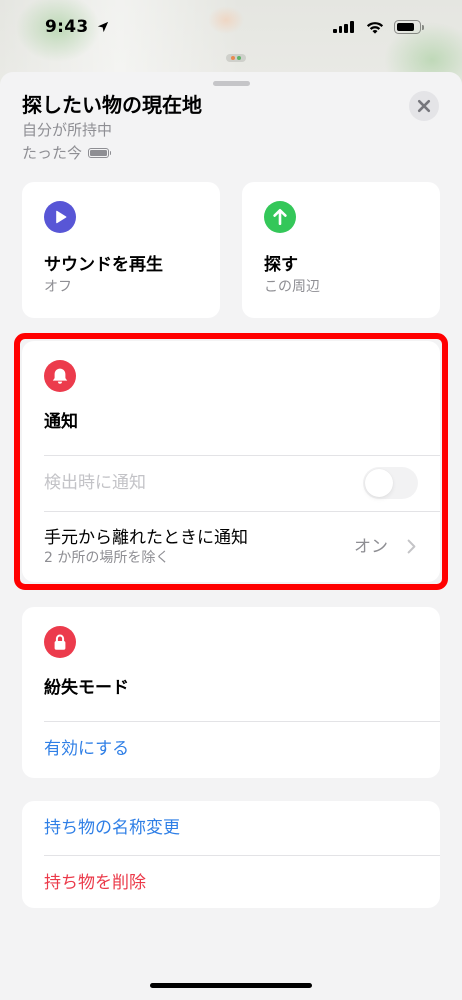 Image resolution: width=462 pixels, height=1000 pixels. What do you see at coordinates (375, 28) in the screenshot?
I see `wifi-icon` at bounding box center [375, 28].